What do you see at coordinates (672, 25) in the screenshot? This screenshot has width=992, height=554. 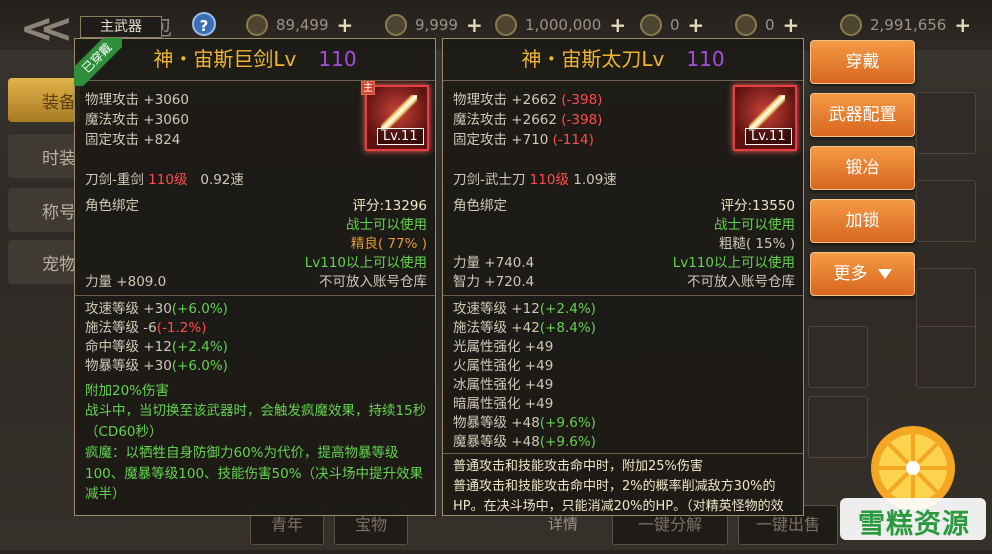 I see `resource-4: 0 +` at bounding box center [672, 25].